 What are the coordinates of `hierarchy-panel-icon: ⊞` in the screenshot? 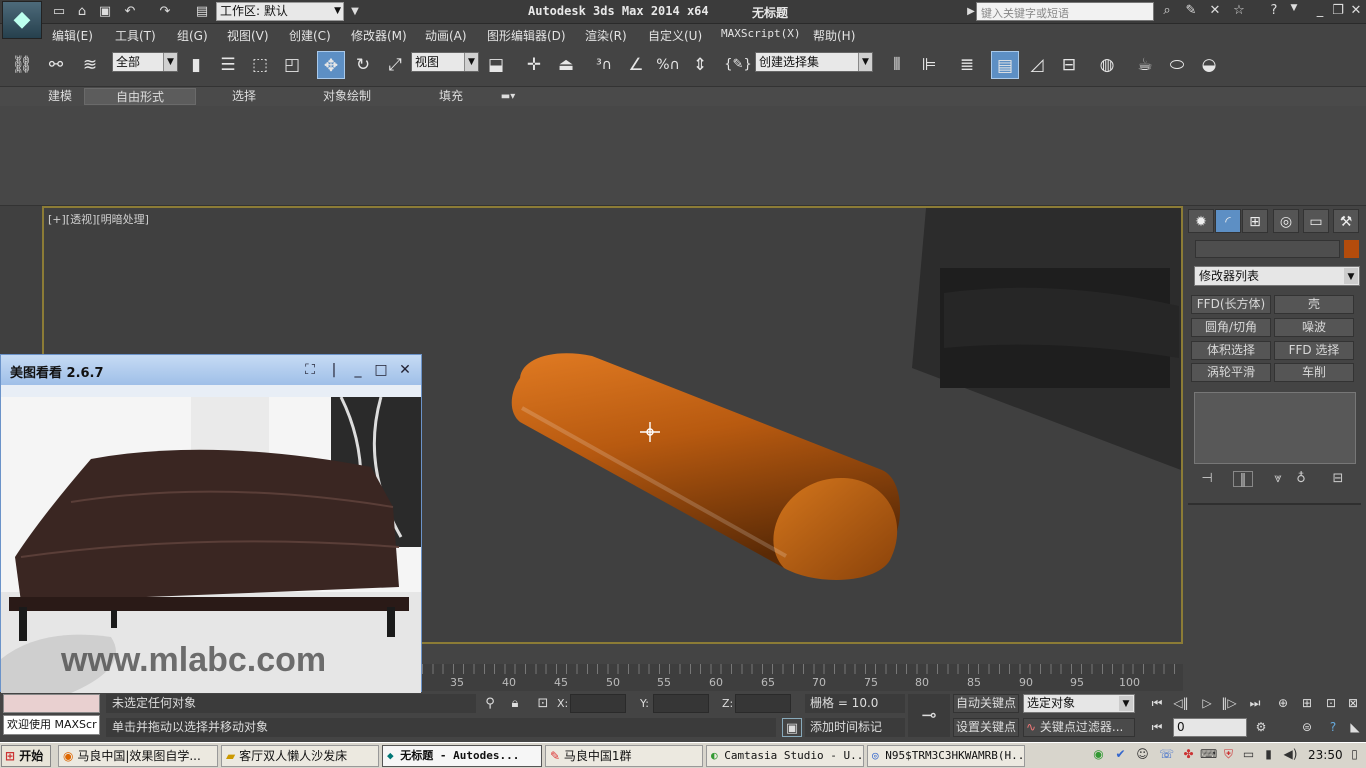 It's located at (1255, 221).